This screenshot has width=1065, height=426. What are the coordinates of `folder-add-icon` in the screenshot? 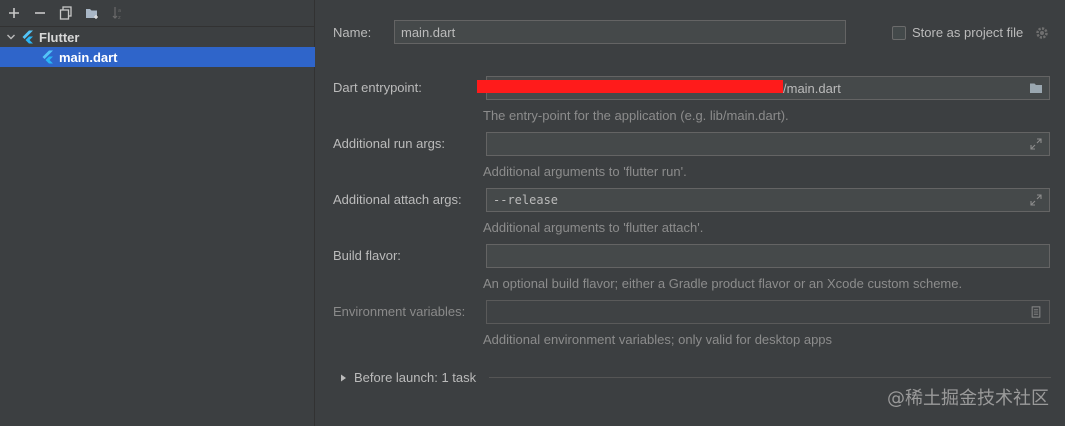 It's located at (92, 13).